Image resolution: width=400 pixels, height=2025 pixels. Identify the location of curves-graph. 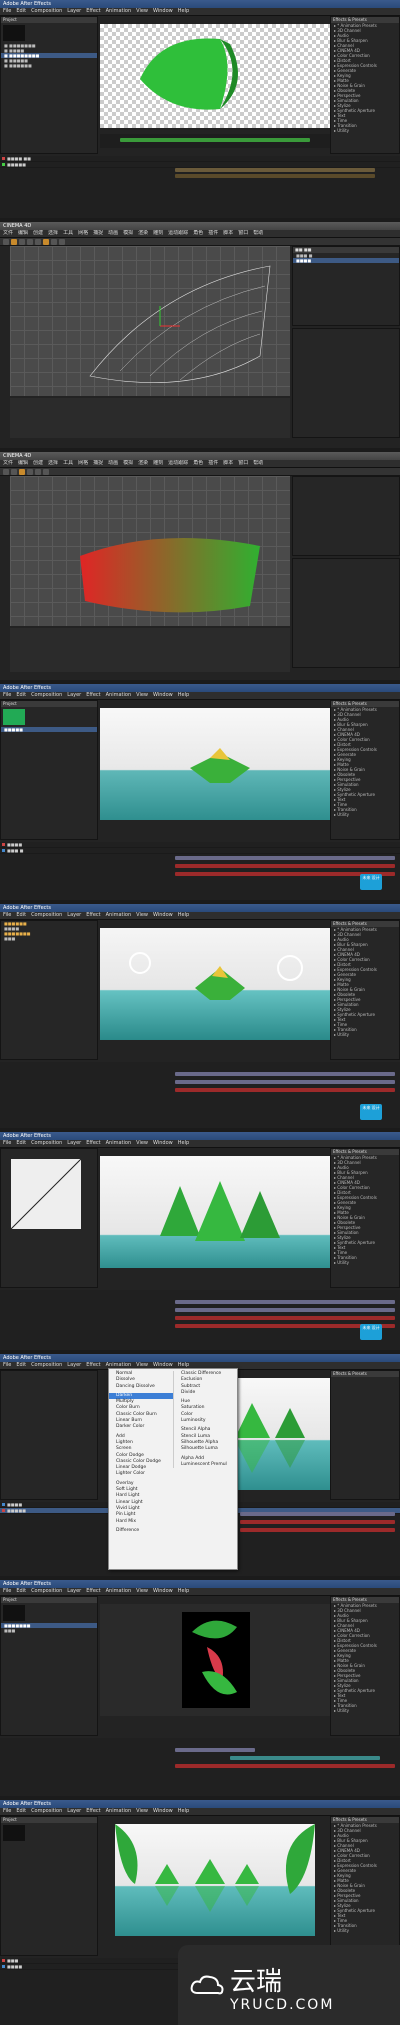
(46, 1194).